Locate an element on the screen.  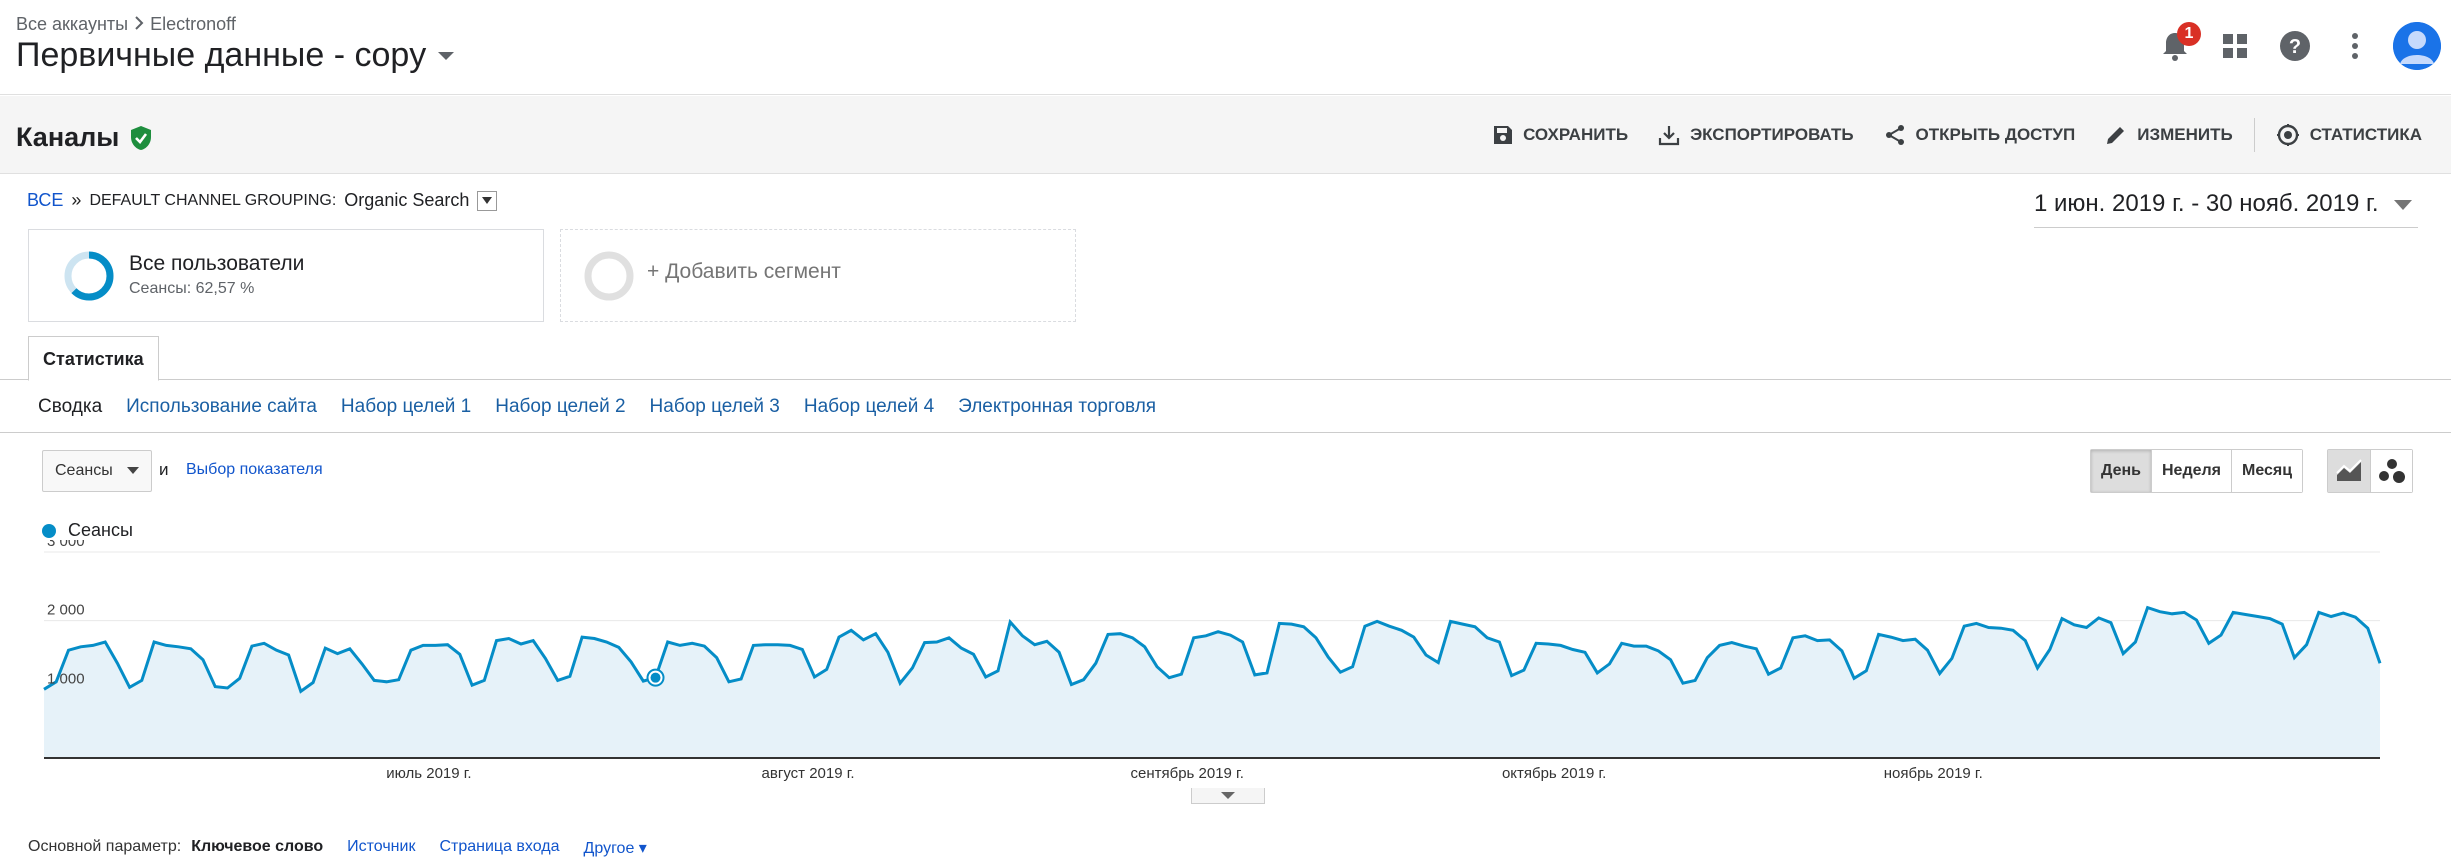
edit-button: ИЗМЕНИТЬ is located at coordinates (2168, 135).